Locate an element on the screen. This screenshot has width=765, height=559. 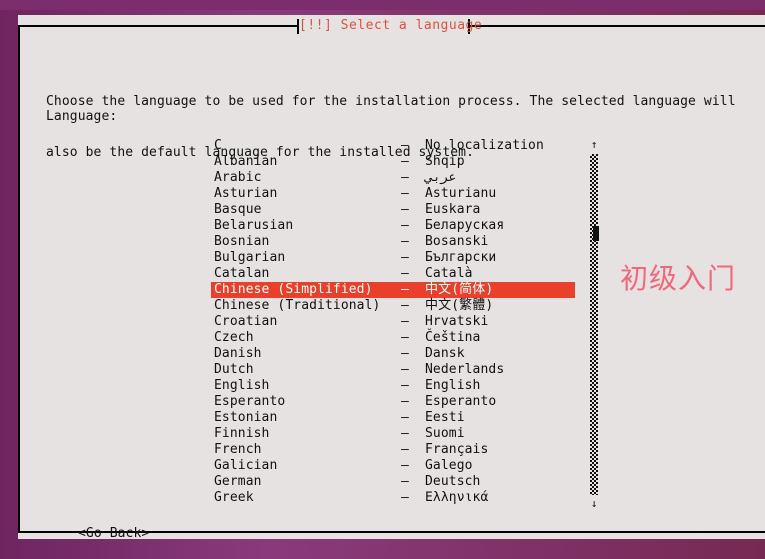
language-name-english: Greek is located at coordinates (234, 497).